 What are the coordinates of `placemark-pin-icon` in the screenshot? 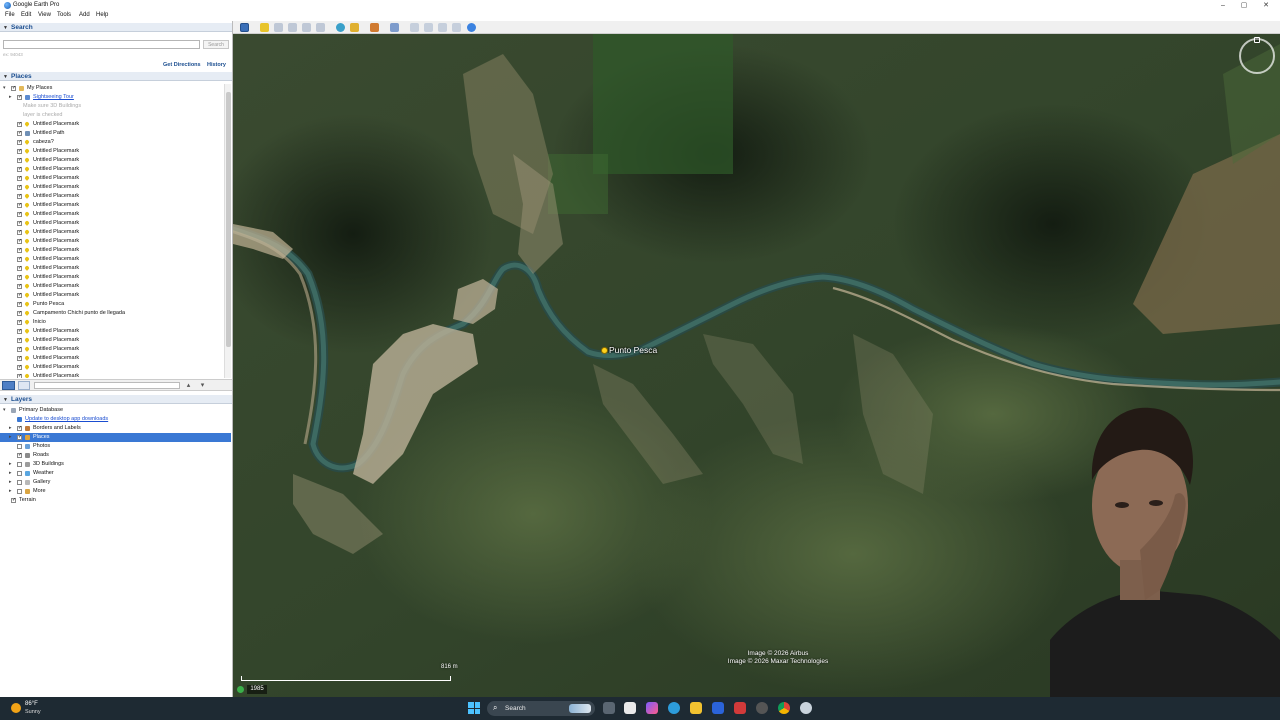 It's located at (604, 350).